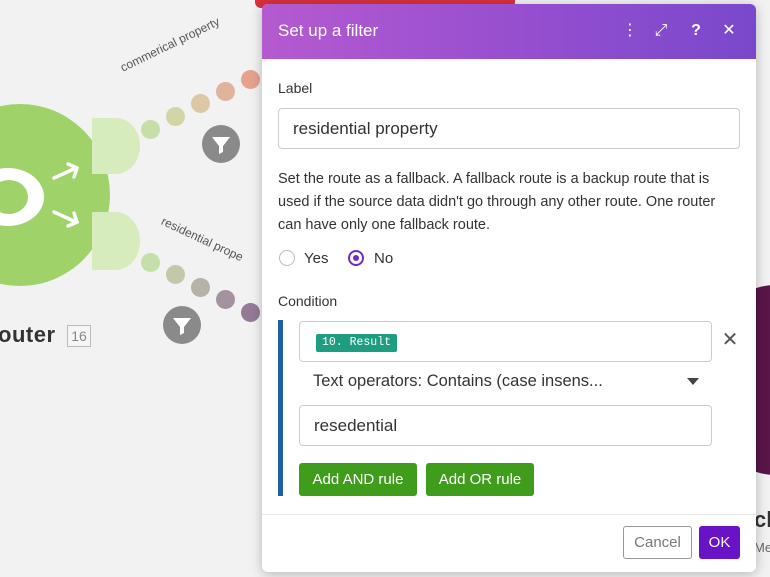  Describe the element at coordinates (630, 31) in the screenshot. I see `more-vertical-icon: ⋮` at that location.